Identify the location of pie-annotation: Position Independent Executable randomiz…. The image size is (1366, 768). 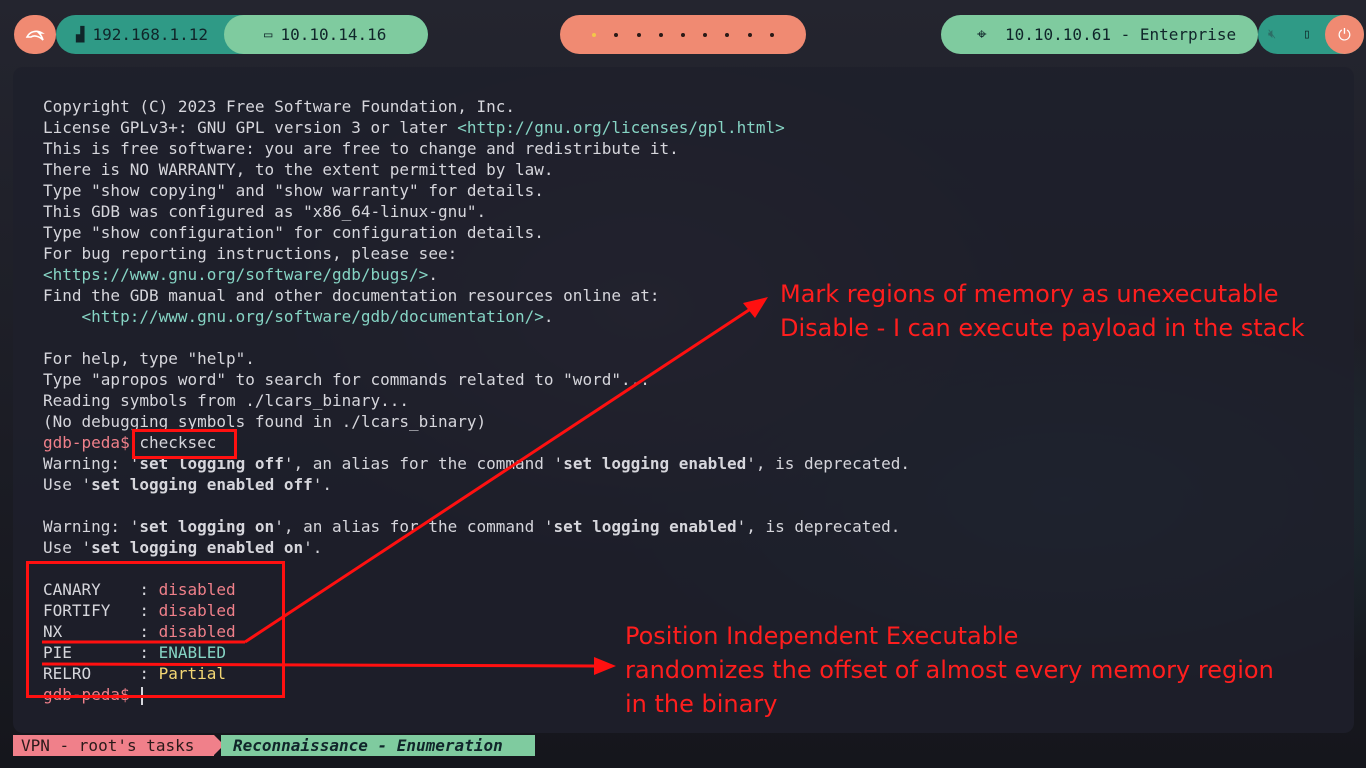
(949, 670).